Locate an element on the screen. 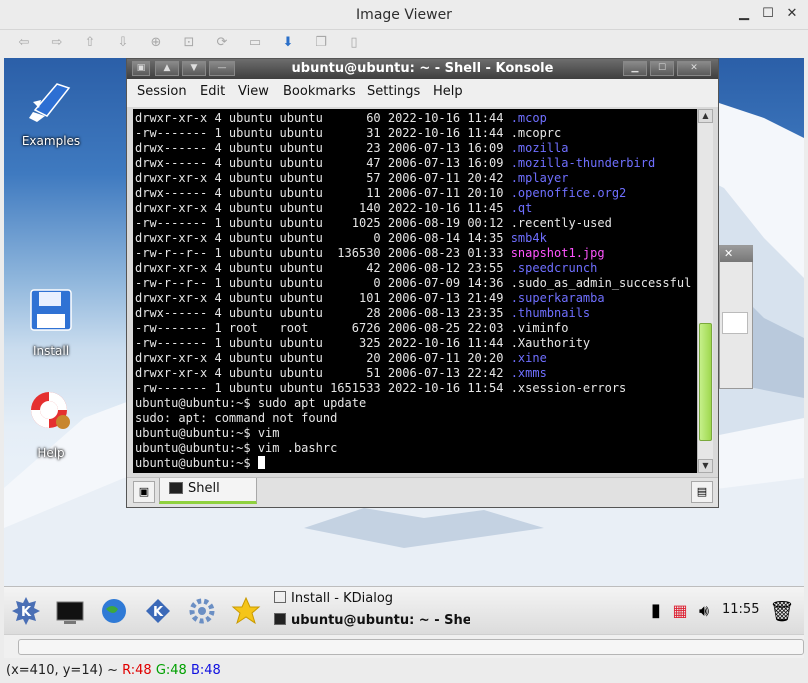 The height and width of the screenshot is (683, 808). terminal-filename: .viminfo is located at coordinates (539, 328).